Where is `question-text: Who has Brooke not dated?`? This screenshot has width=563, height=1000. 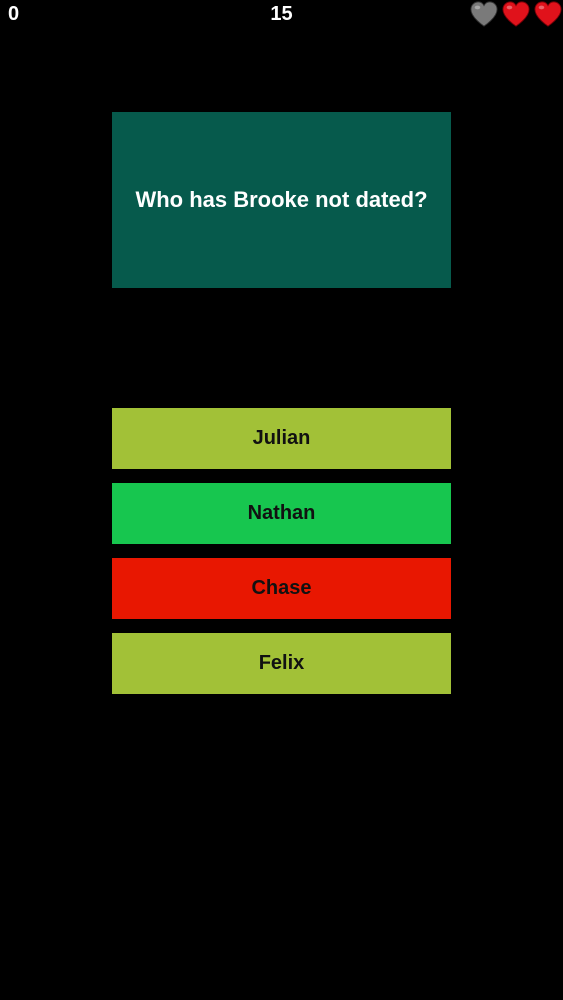 question-text: Who has Brooke not dated? is located at coordinates (281, 199).